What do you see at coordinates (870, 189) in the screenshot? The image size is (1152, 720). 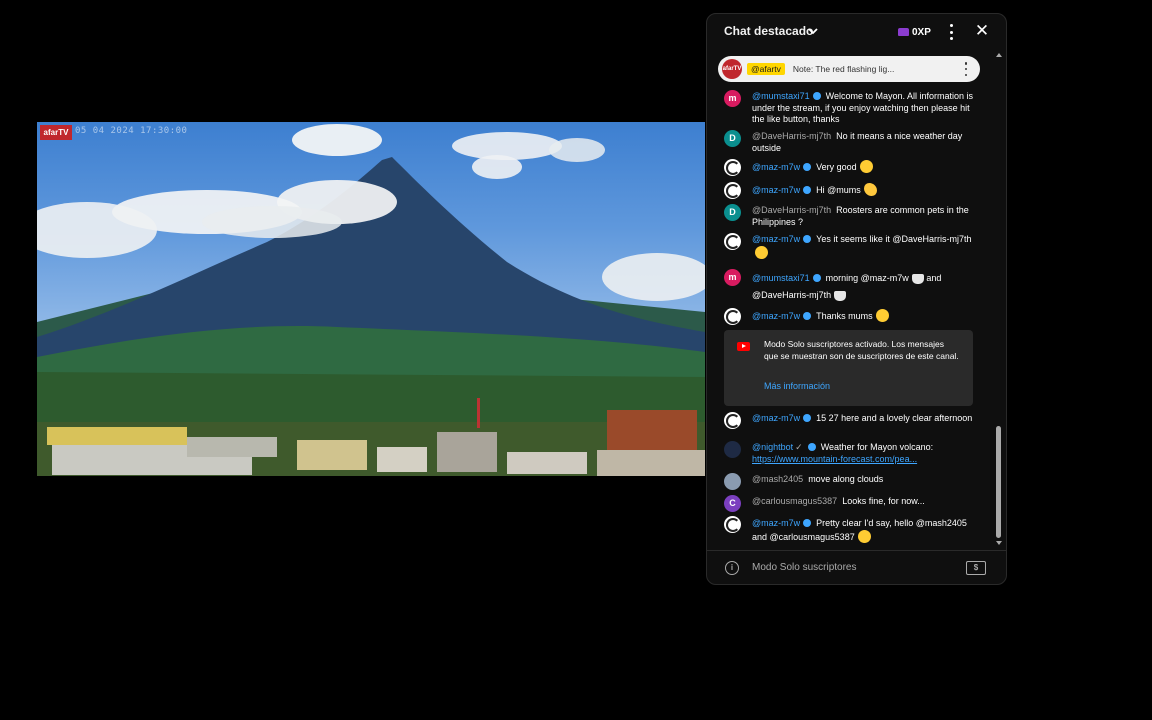 I see `wave-emoji-icon` at bounding box center [870, 189].